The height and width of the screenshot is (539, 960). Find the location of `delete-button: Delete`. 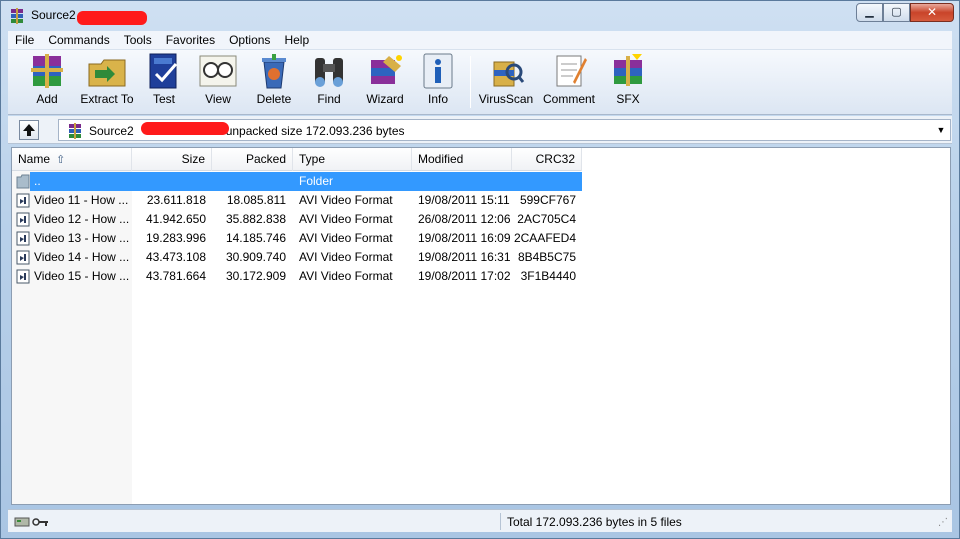

delete-button: Delete is located at coordinates (274, 82).